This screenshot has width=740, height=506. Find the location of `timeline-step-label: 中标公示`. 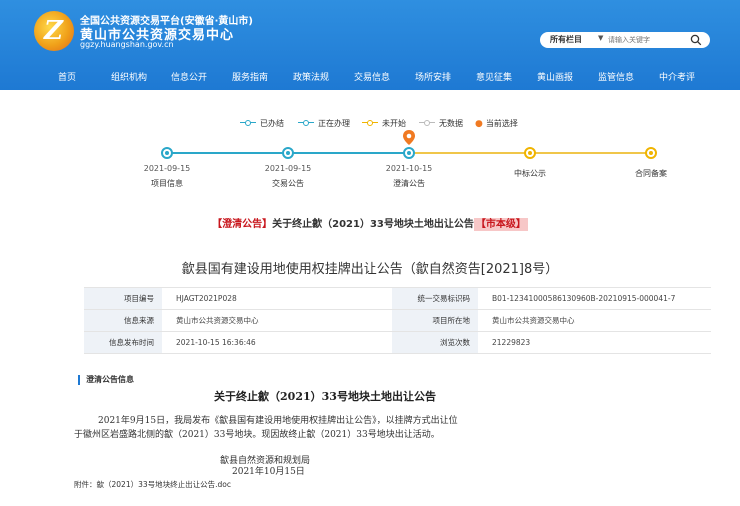

timeline-step-label: 中标公示 is located at coordinates (530, 173).